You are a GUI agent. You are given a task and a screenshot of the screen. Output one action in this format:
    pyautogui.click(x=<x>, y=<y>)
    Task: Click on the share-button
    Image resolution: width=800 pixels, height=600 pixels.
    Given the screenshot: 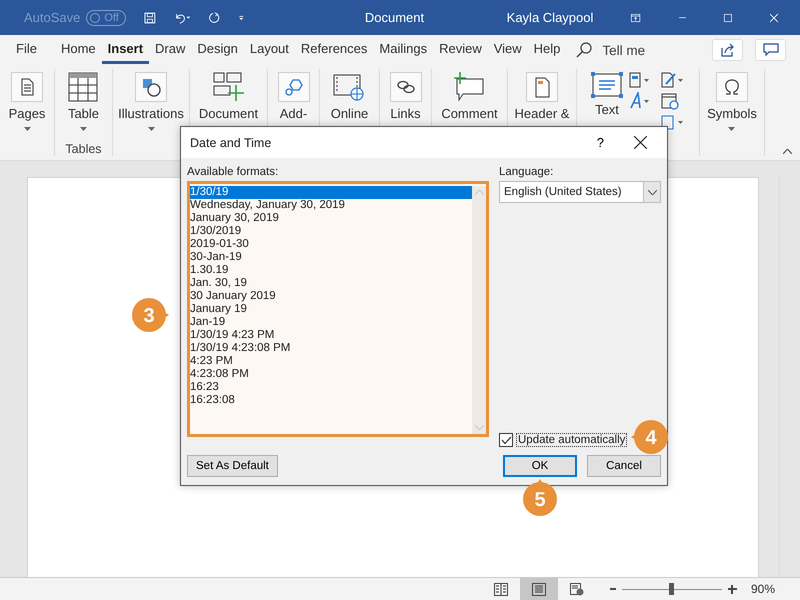 What is the action you would take?
    pyautogui.click(x=727, y=50)
    